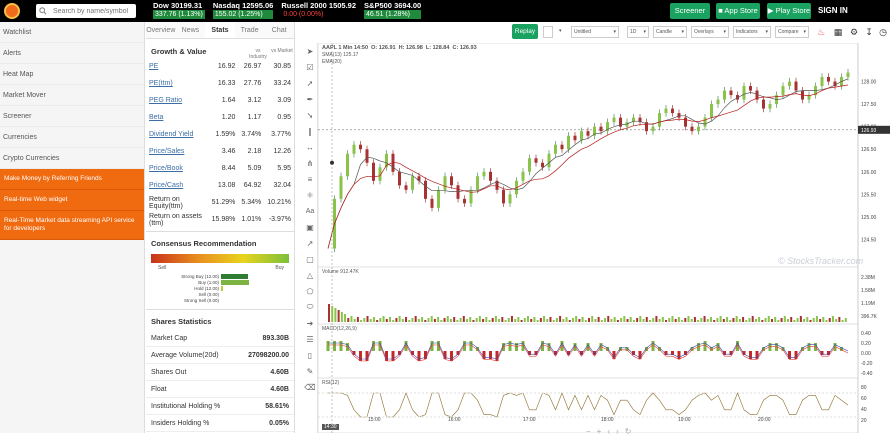 This screenshot has width=890, height=436. I want to click on indicators-dropdown: Indicators ▾, so click(752, 32).